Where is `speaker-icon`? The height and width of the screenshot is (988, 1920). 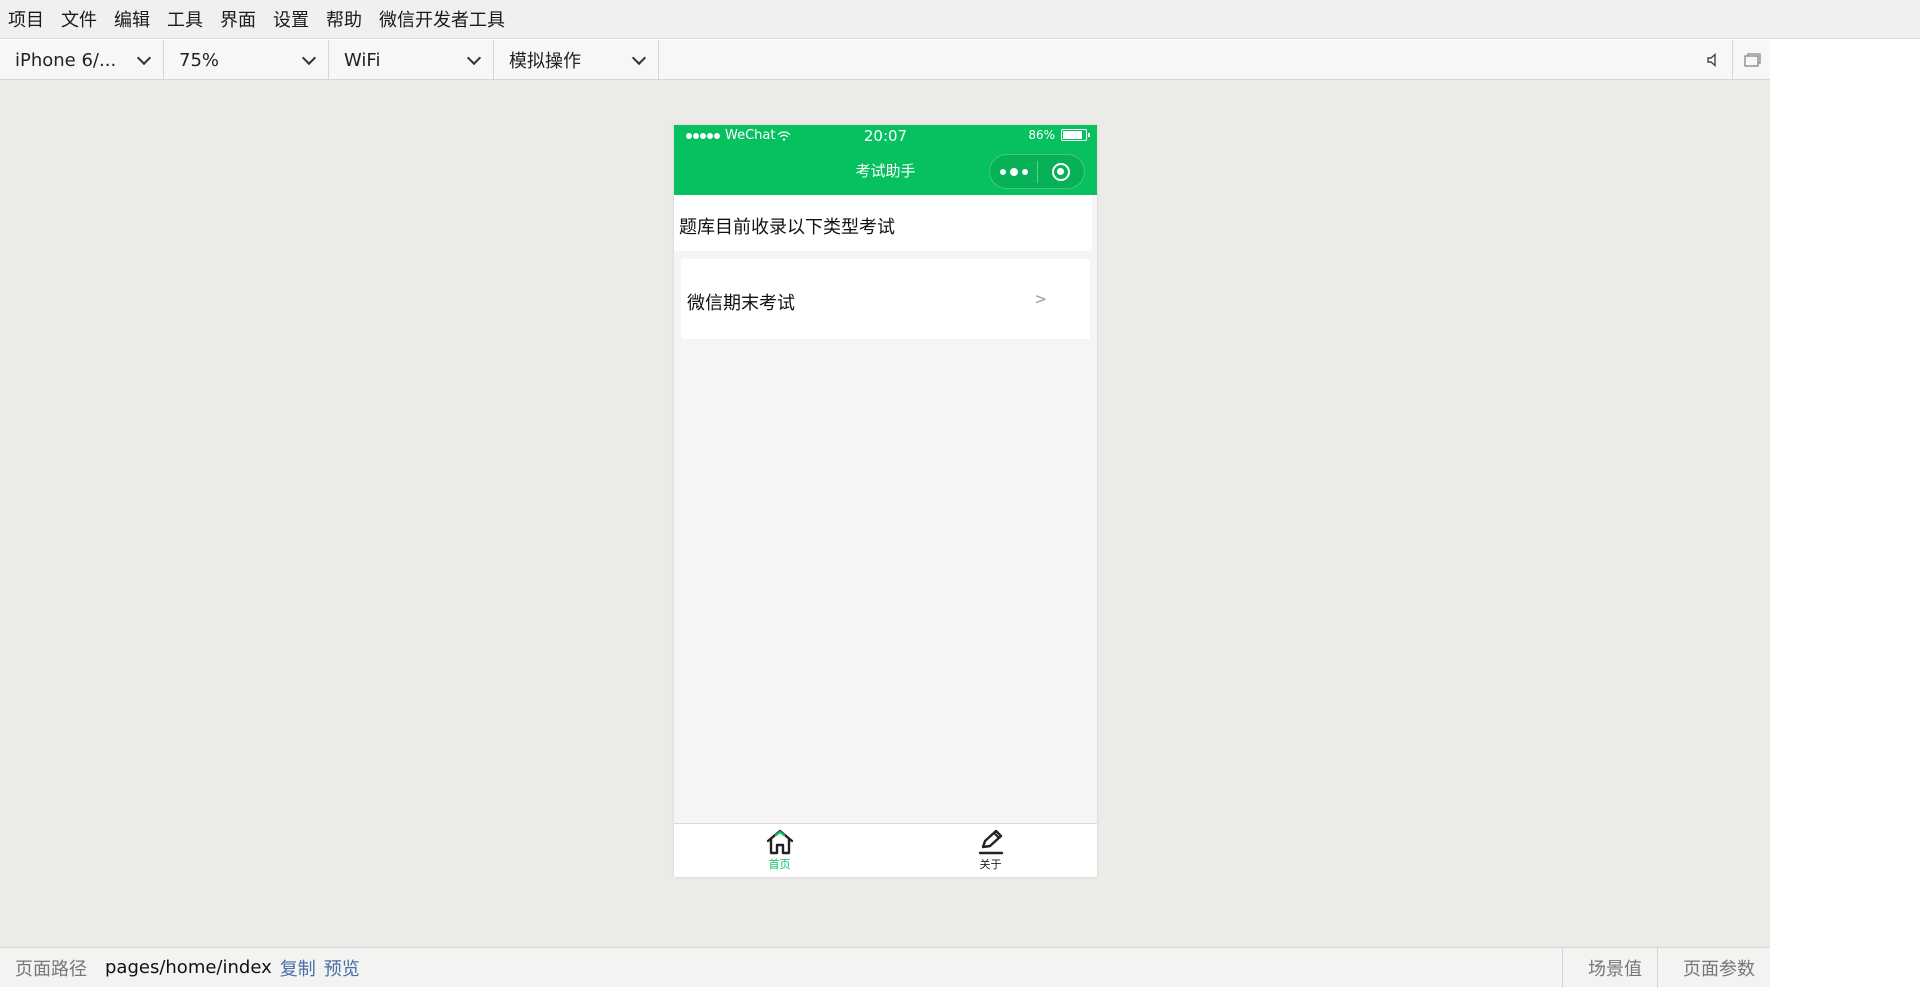
speaker-icon is located at coordinates (1711, 60).